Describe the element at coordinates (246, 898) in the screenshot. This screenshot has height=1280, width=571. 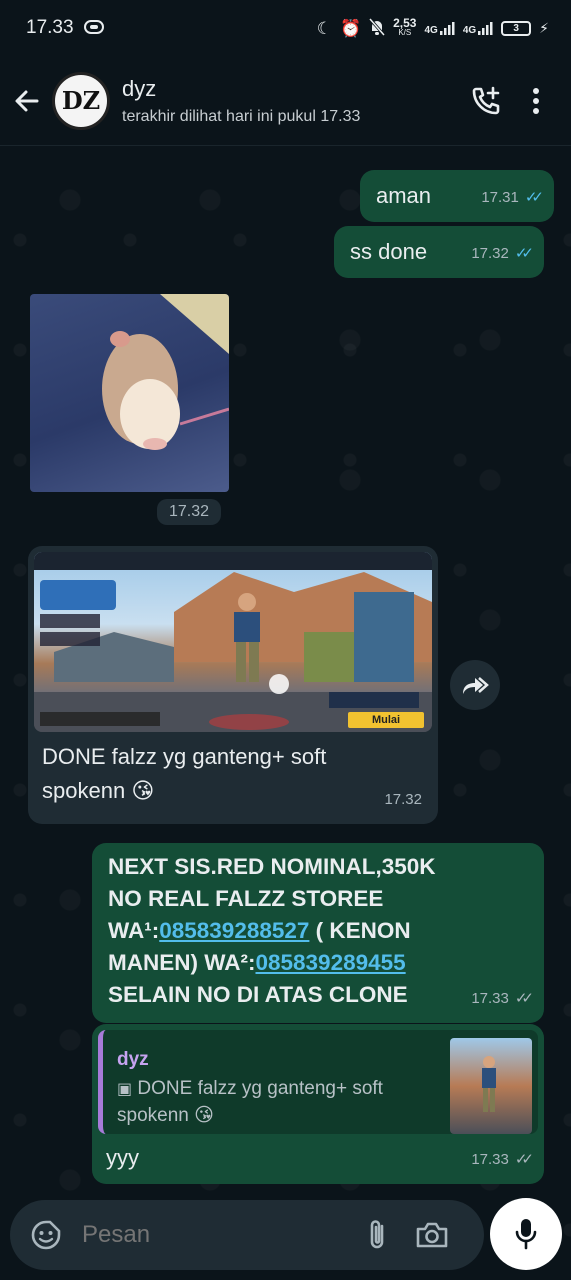
I see `message-line: NO REAL FALZZ STOREE` at that location.